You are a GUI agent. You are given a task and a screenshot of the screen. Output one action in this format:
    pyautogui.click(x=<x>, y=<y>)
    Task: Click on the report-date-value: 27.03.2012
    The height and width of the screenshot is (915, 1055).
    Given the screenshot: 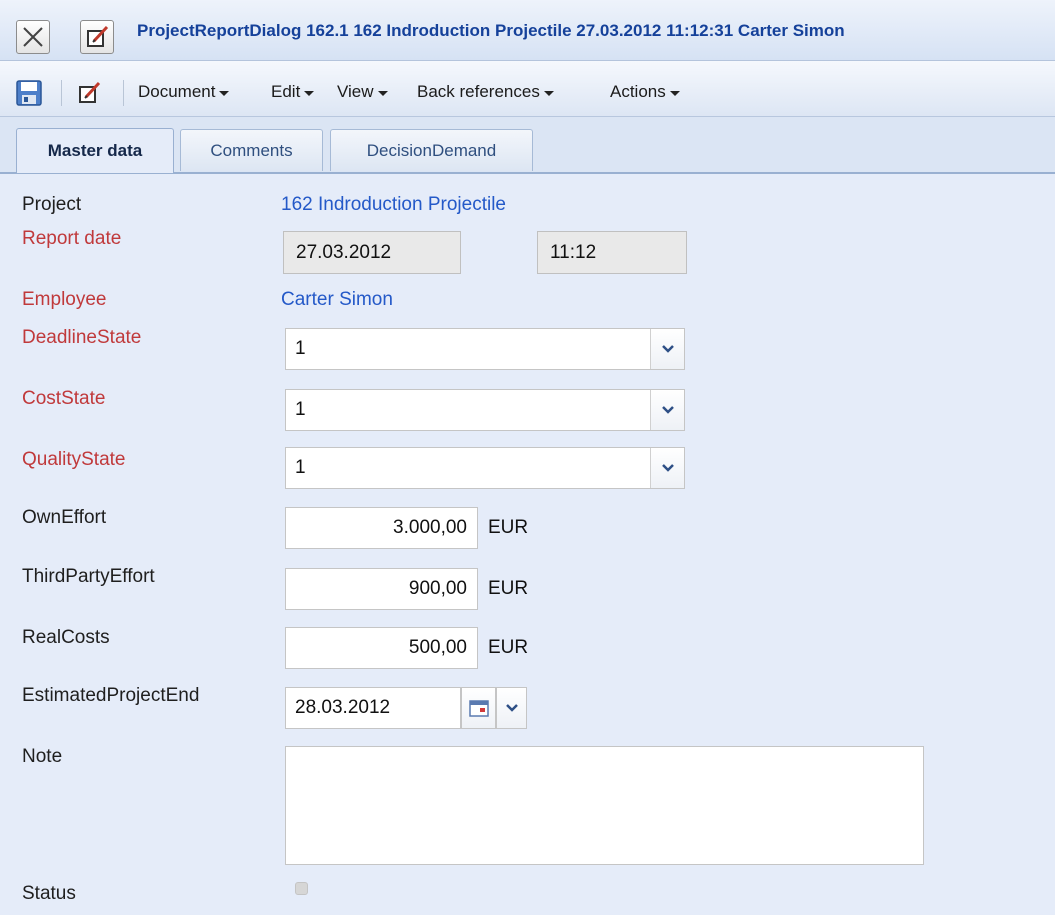 What is the action you would take?
    pyautogui.click(x=344, y=252)
    